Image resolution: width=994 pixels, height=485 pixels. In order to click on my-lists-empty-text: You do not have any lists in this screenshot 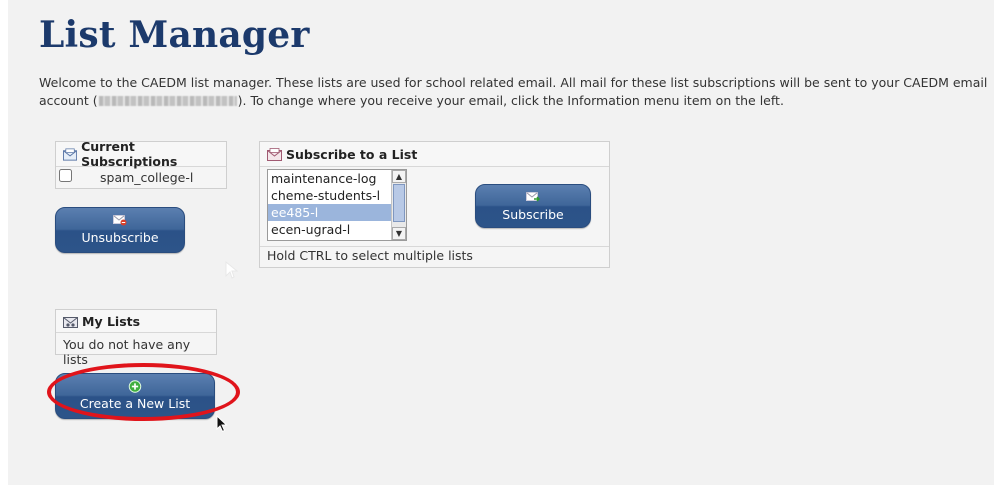, I will do `click(127, 352)`.